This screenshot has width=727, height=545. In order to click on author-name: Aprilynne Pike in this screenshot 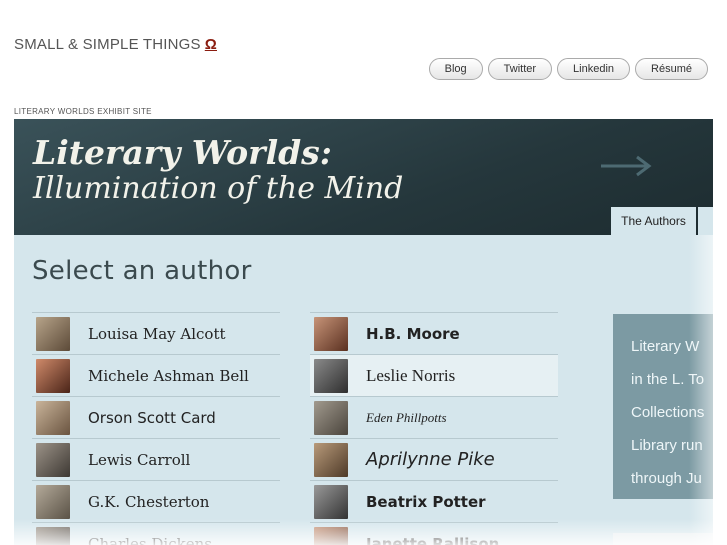, I will do `click(430, 459)`.